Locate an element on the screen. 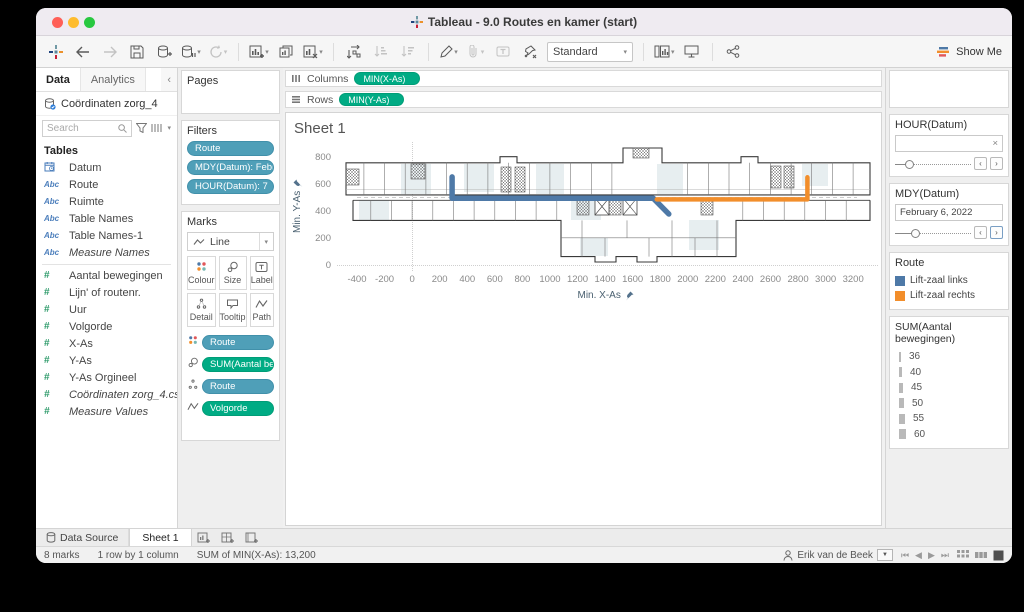 This screenshot has width=1024, height=612. field-item: Abc Table Names-1 is located at coordinates (106, 235).